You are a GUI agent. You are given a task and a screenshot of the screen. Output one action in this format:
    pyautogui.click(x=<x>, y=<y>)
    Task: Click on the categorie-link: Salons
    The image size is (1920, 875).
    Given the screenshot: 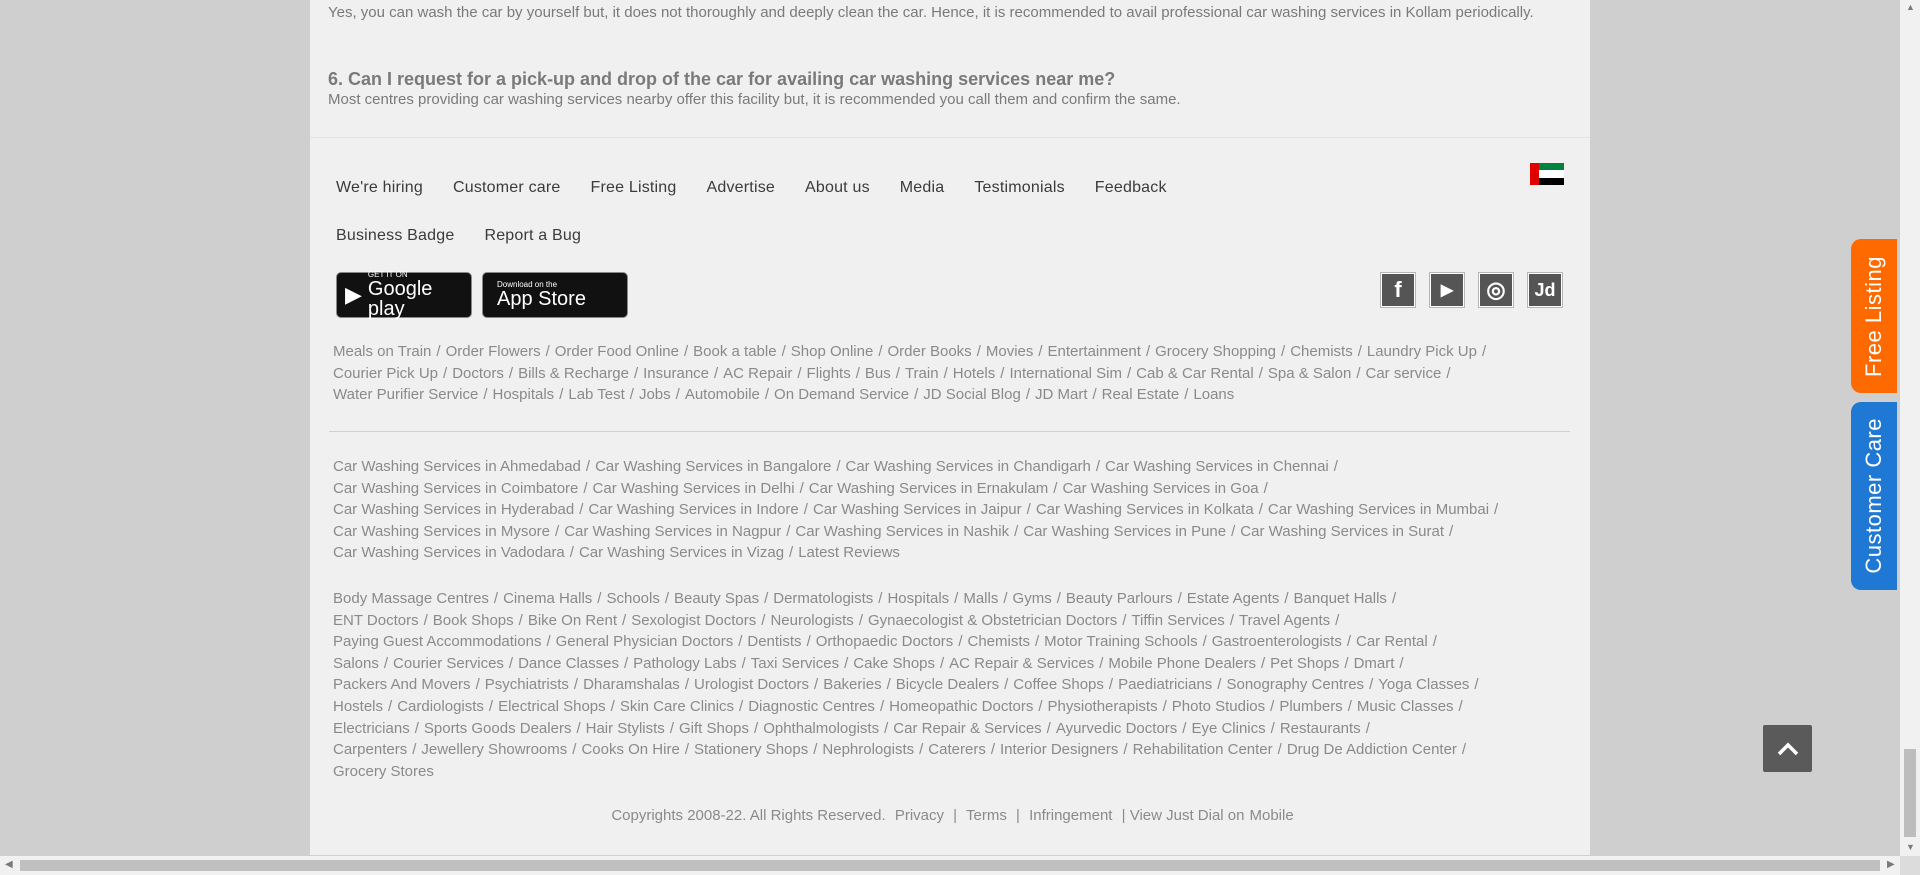 What is the action you would take?
    pyautogui.click(x=356, y=663)
    